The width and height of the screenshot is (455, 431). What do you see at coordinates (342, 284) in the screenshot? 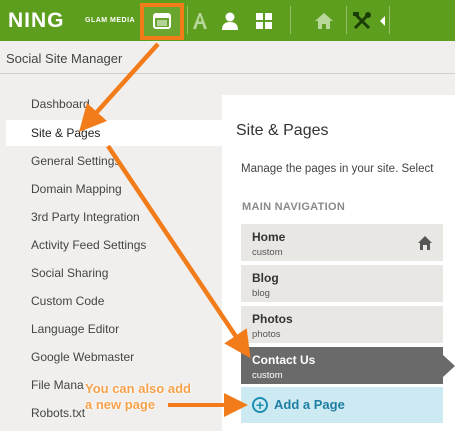
I see `page-row-blog: Blog blog` at bounding box center [342, 284].